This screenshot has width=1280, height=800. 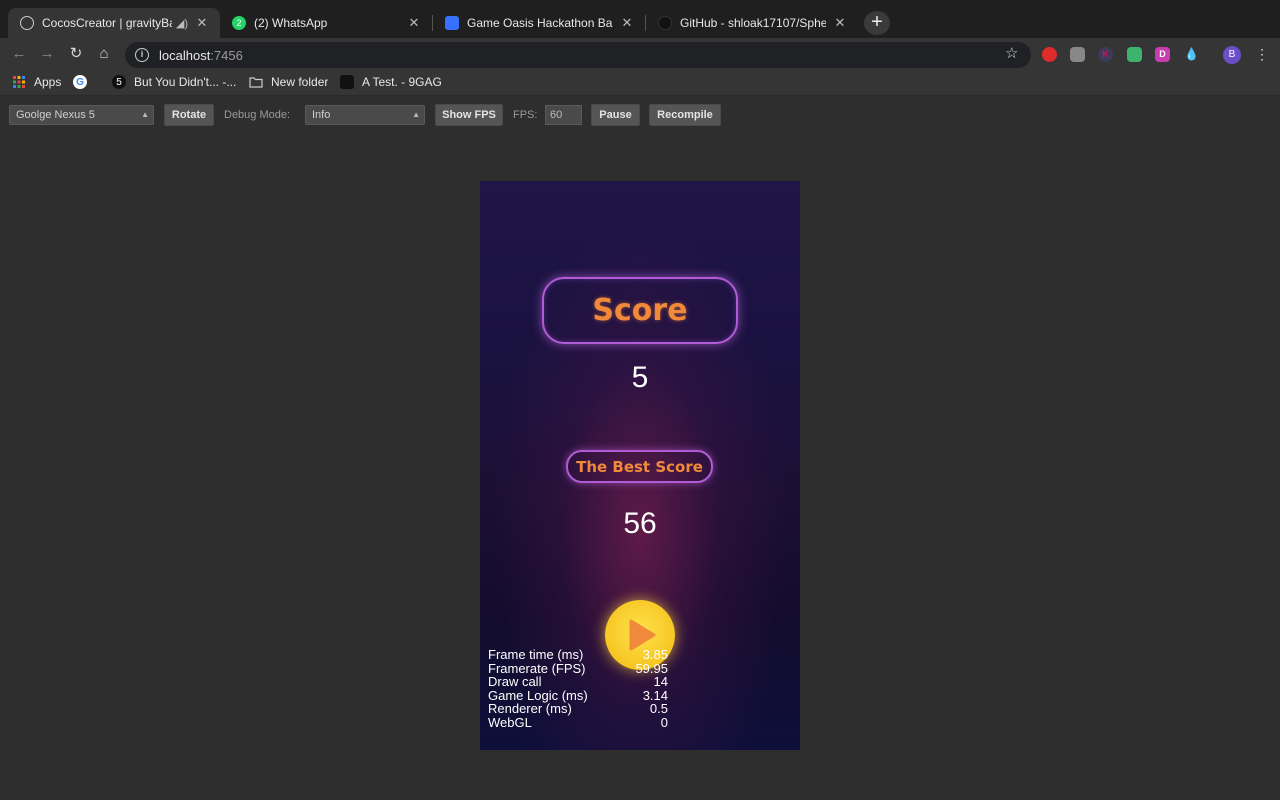 I want to click on device-select: Goolge Nexus 5 ▲, so click(x=81, y=115).